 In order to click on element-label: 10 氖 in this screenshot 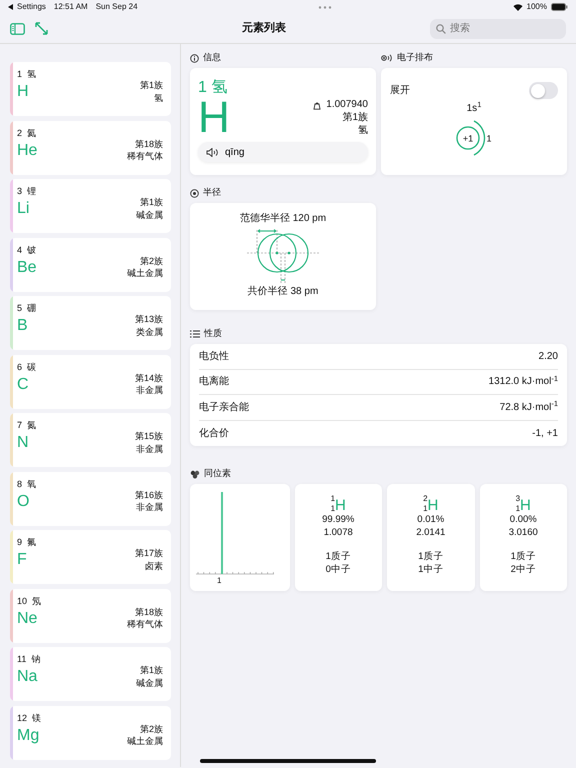, I will do `click(29, 601)`.